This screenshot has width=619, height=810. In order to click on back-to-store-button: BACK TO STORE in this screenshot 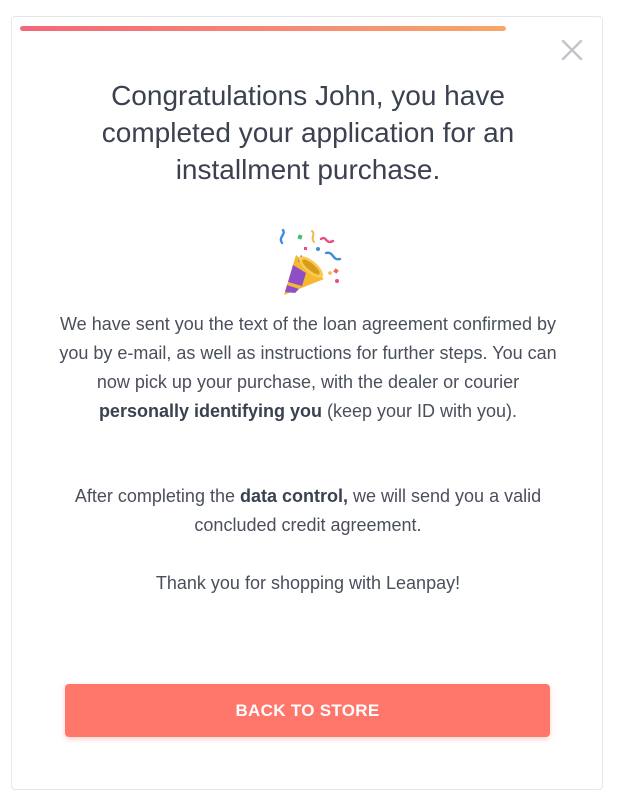, I will do `click(307, 710)`.